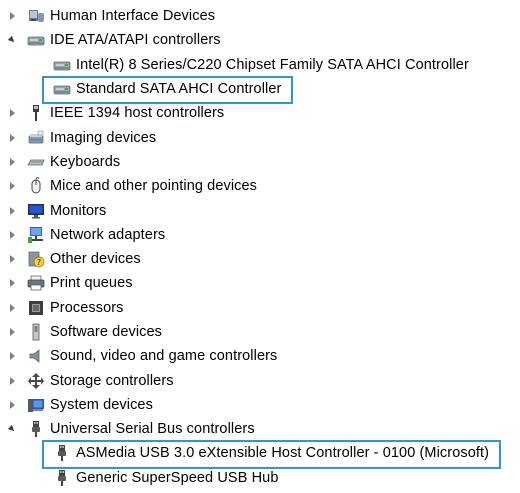 This screenshot has width=520, height=493. I want to click on category-node: Universal Serial Bus controllers, so click(260, 429).